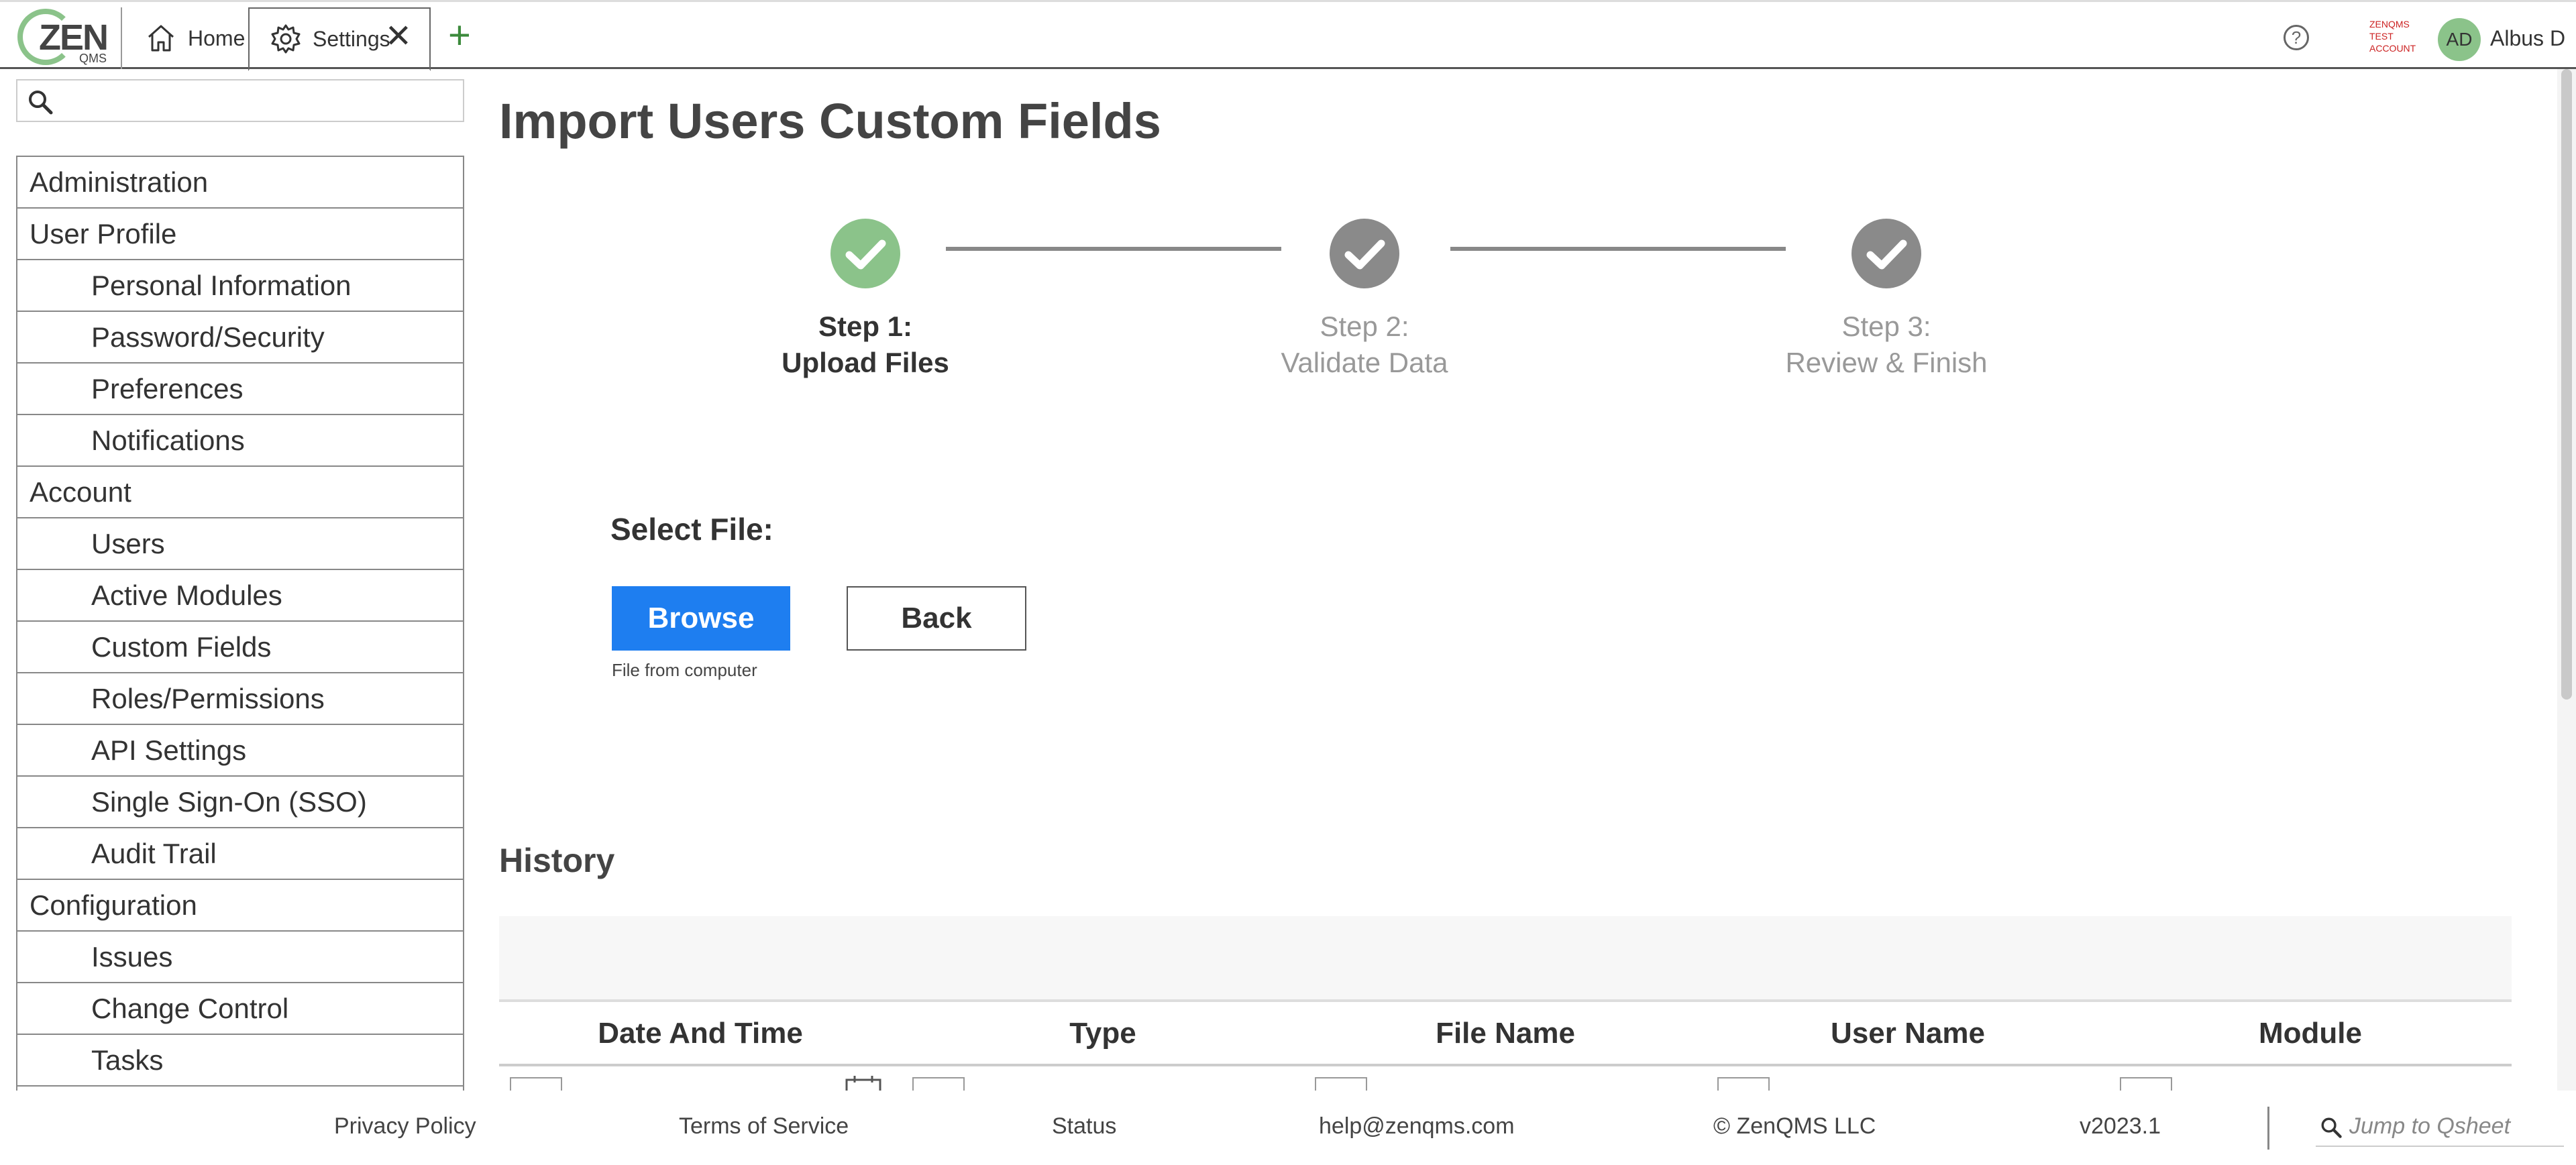 The width and height of the screenshot is (2576, 1165). I want to click on sidebar-item-change-control: Change Control, so click(240, 1009).